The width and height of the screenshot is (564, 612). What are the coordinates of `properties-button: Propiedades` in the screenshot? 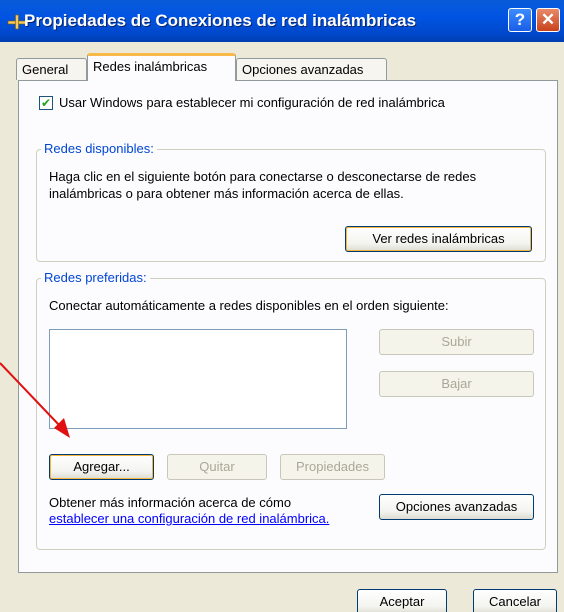 It's located at (332, 467).